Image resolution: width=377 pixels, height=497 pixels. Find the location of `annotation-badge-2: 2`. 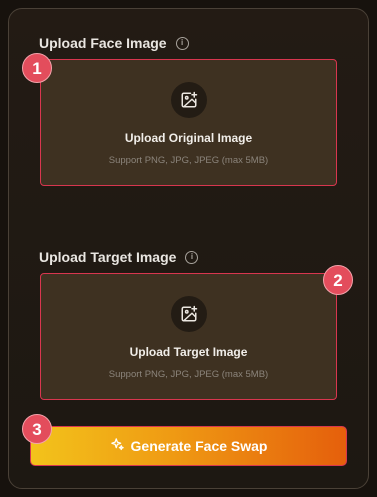

annotation-badge-2: 2 is located at coordinates (338, 280).